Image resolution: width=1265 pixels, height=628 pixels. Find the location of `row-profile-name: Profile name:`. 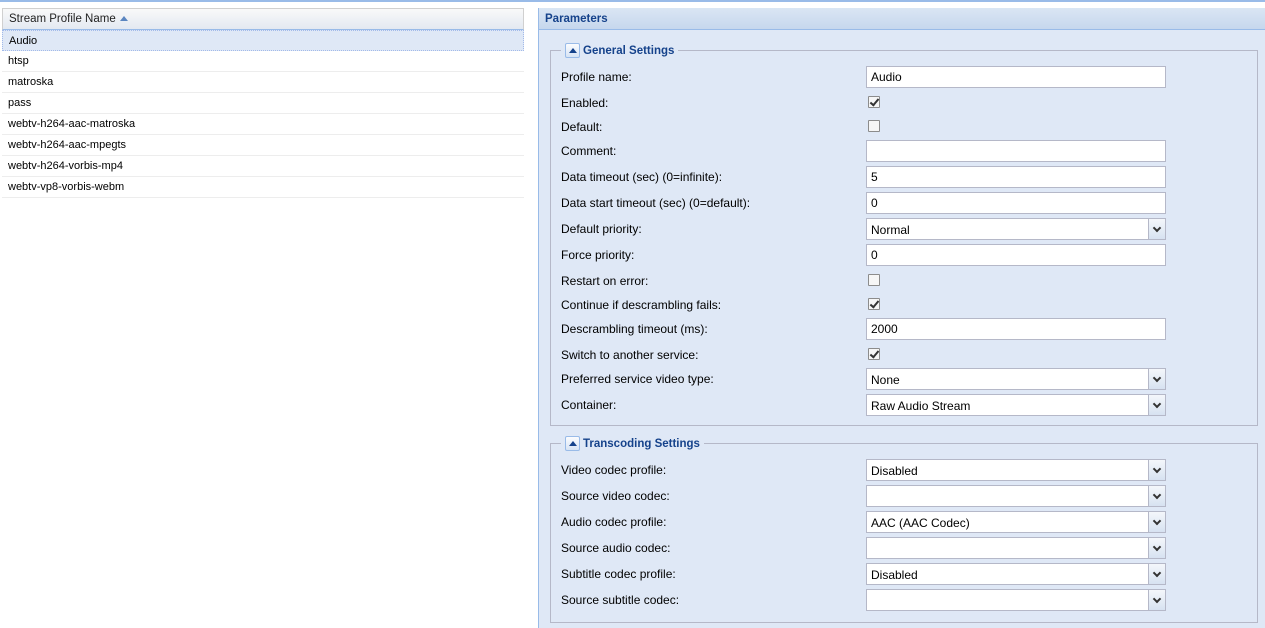

row-profile-name: Profile name: is located at coordinates (906, 78).